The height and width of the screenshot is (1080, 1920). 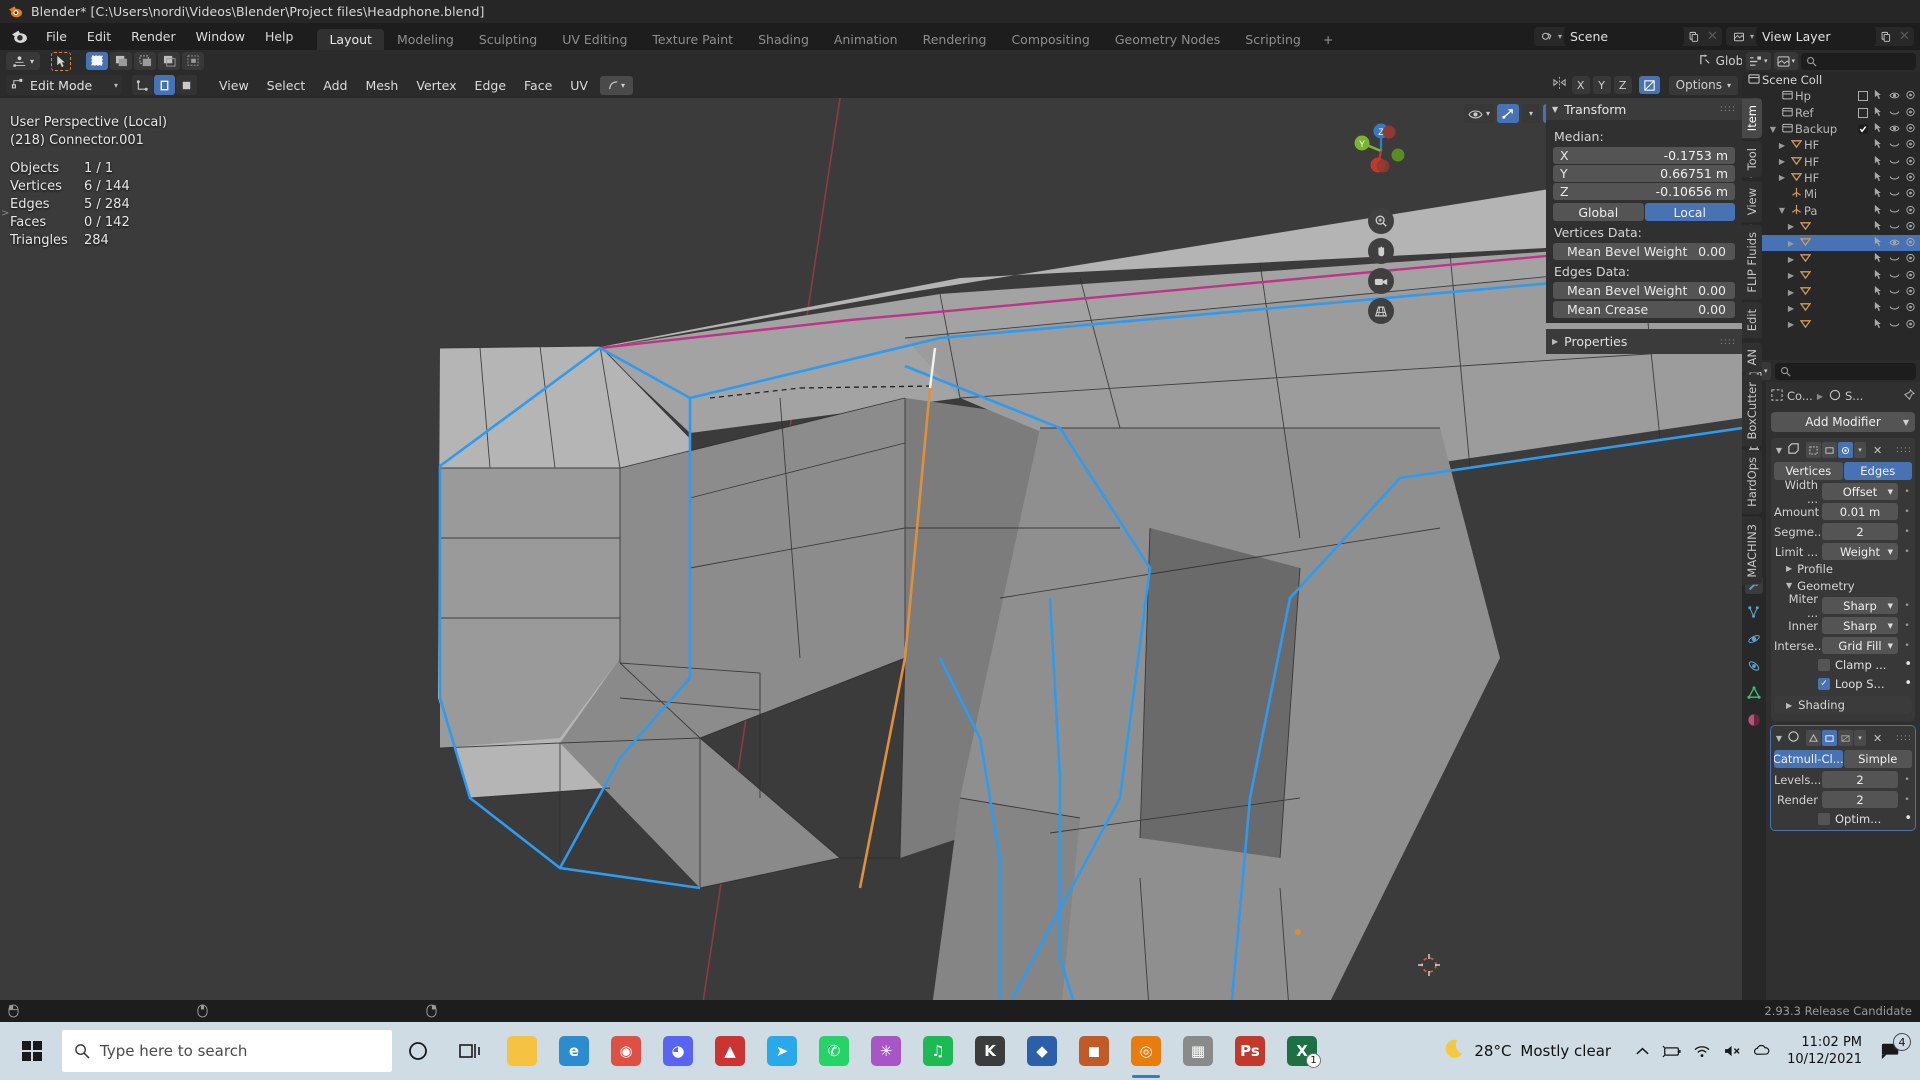 I want to click on workspace-tab-rendering: Rendering, so click(x=955, y=39).